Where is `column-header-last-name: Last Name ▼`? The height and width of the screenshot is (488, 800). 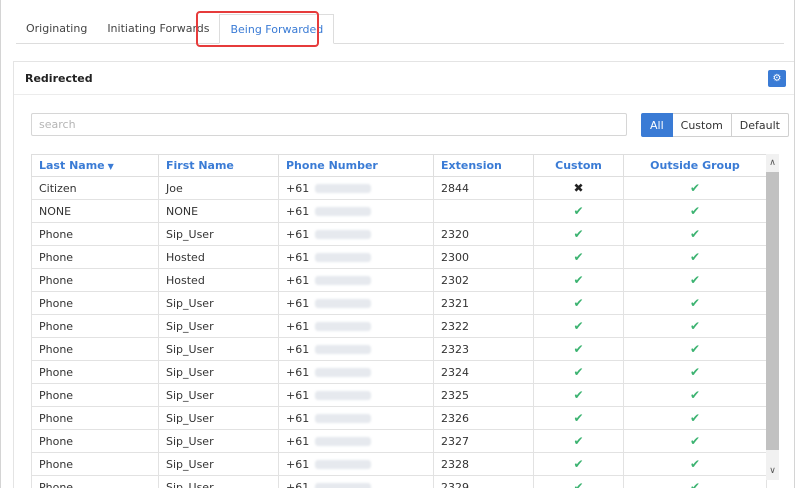 column-header-last-name: Last Name ▼ is located at coordinates (95, 165).